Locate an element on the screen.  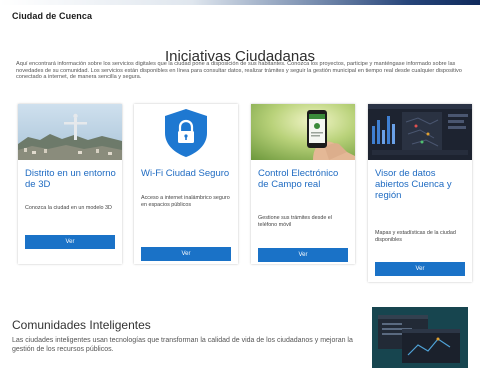
card-title: Wi-Fi Ciudad Seguro is located at coordinates (187, 173).